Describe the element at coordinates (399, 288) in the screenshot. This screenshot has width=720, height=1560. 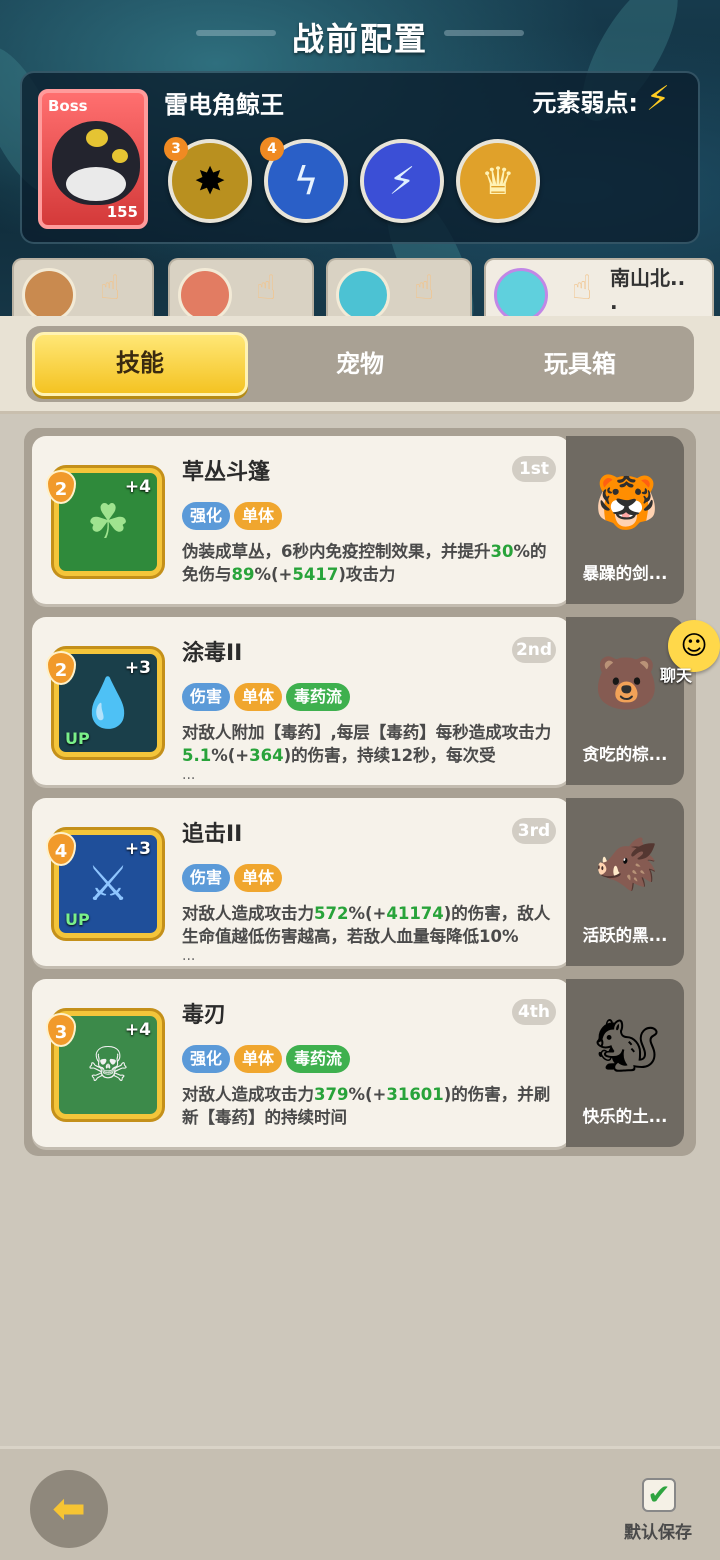
I see `teammate-slot-3: ☝` at that location.